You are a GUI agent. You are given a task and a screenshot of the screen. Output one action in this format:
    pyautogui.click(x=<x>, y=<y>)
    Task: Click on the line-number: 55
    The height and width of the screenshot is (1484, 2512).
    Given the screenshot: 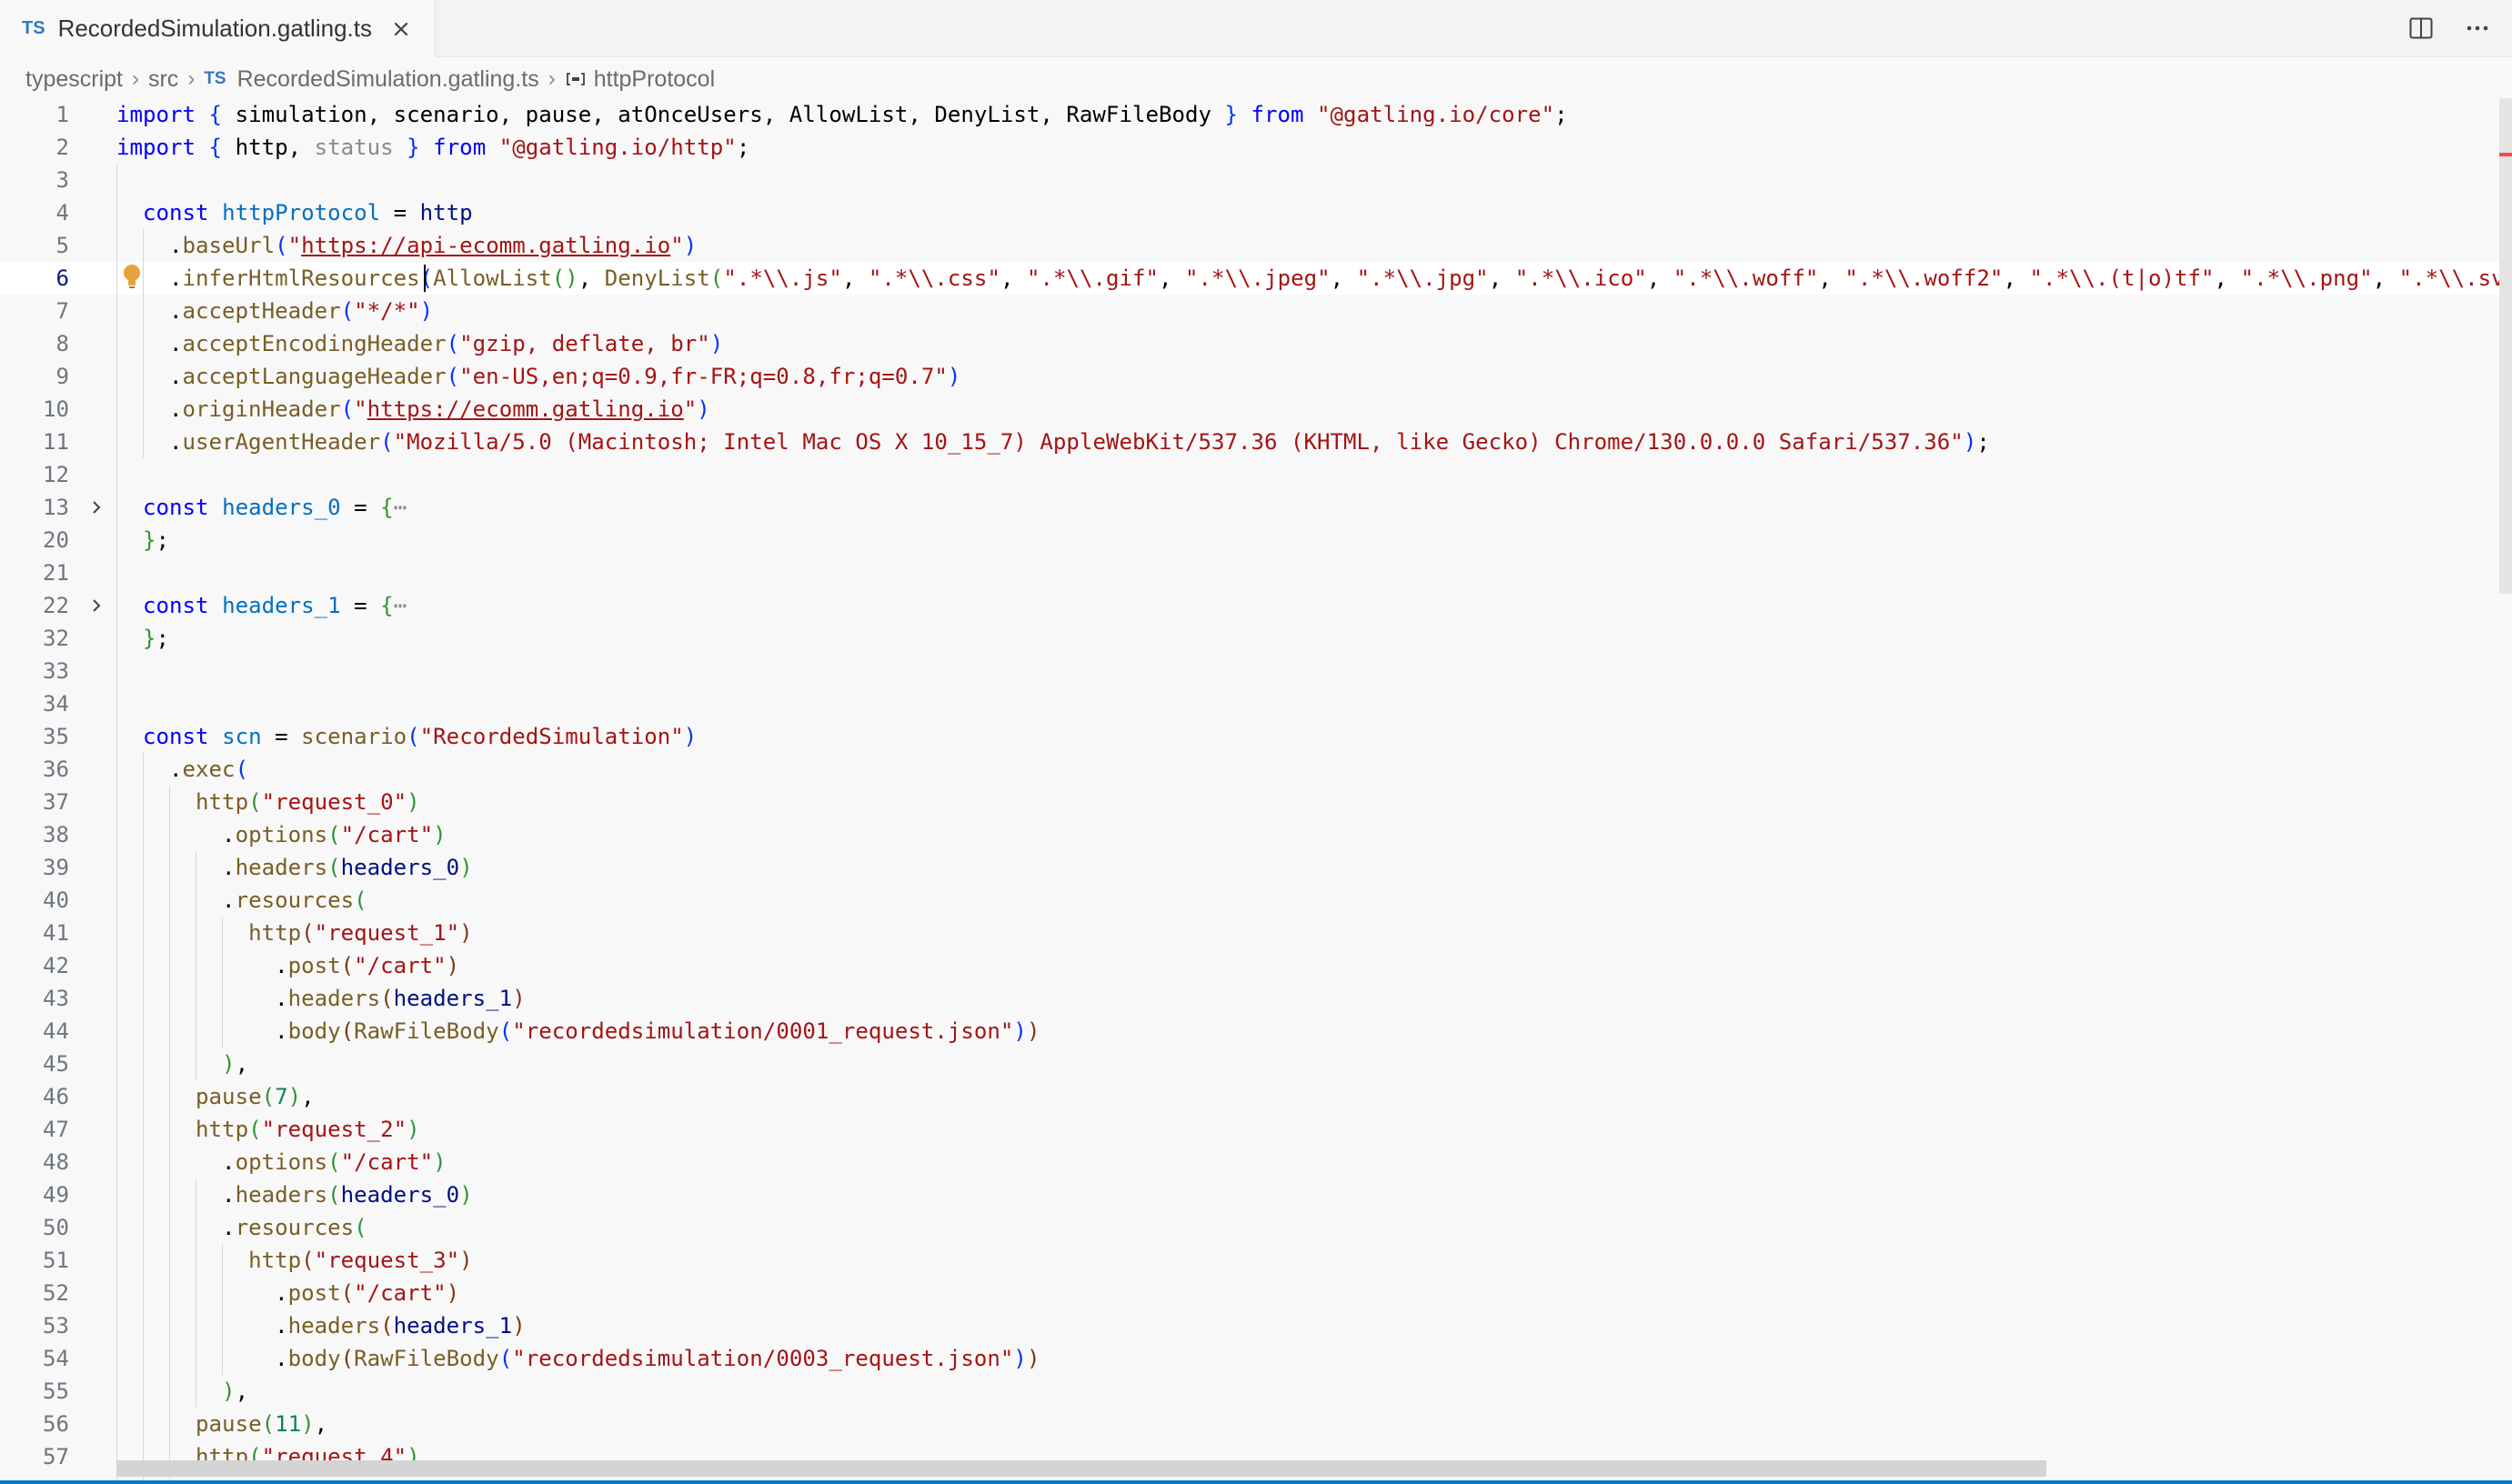 What is the action you would take?
    pyautogui.click(x=55, y=1391)
    